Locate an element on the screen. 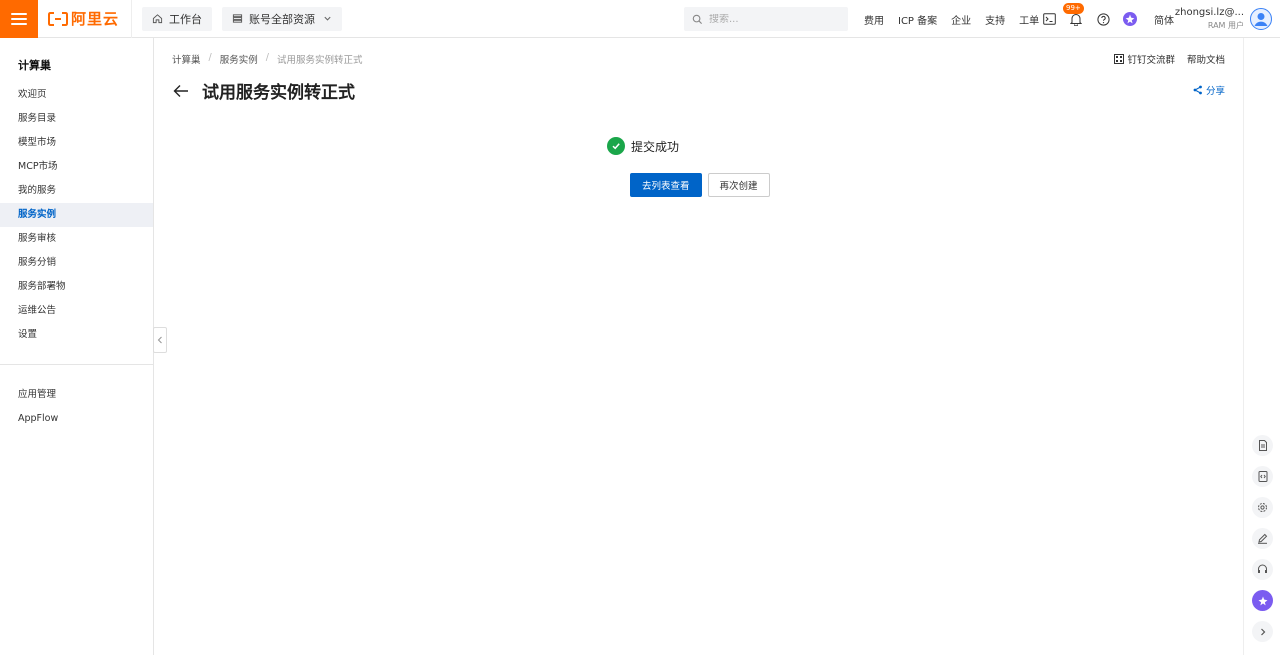  success-check-icon is located at coordinates (616, 146).